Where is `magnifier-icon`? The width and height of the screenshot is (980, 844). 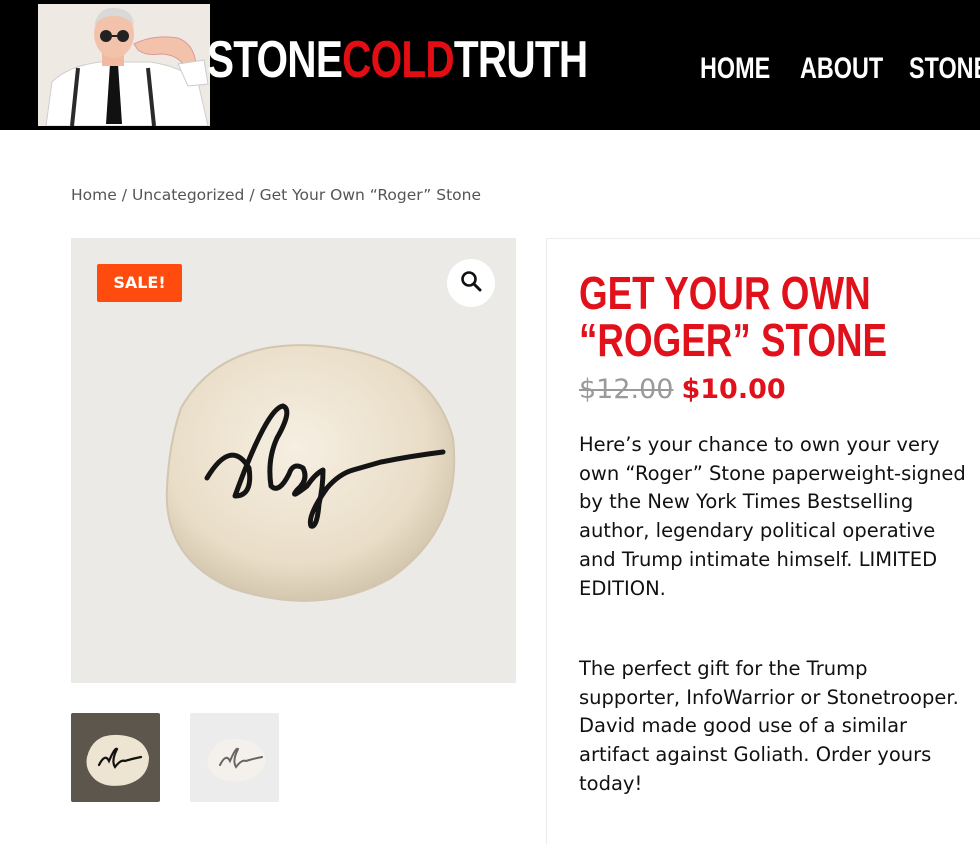
magnifier-icon is located at coordinates (471, 283).